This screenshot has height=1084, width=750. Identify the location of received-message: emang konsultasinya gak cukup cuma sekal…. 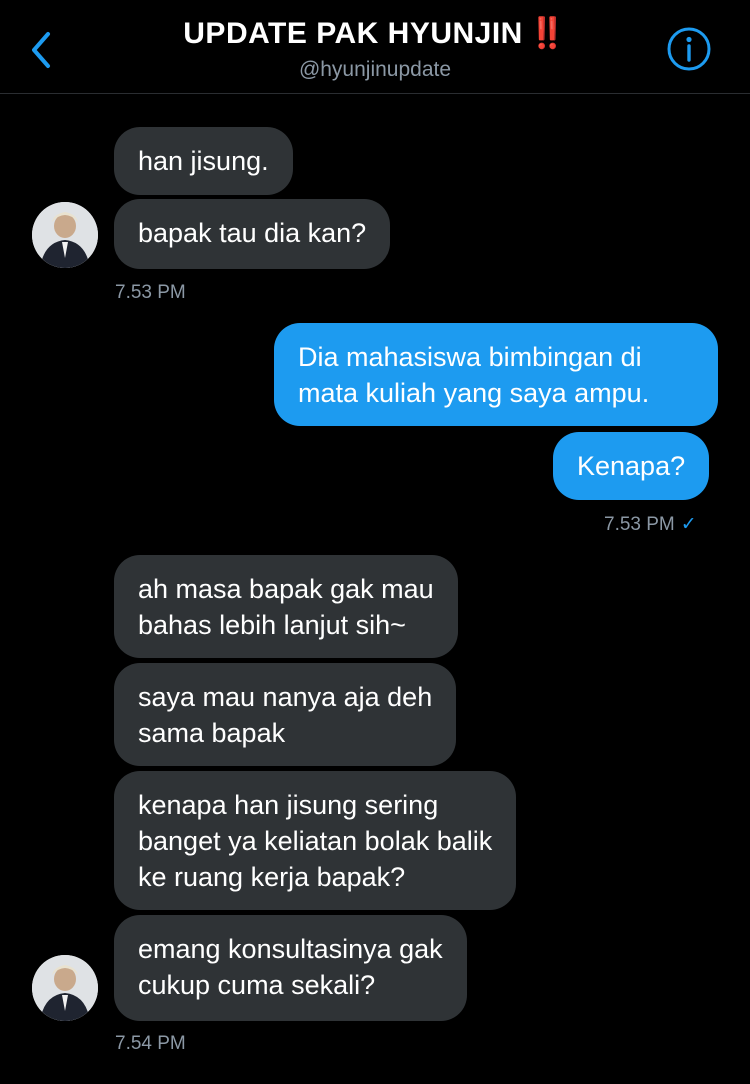
(290, 968).